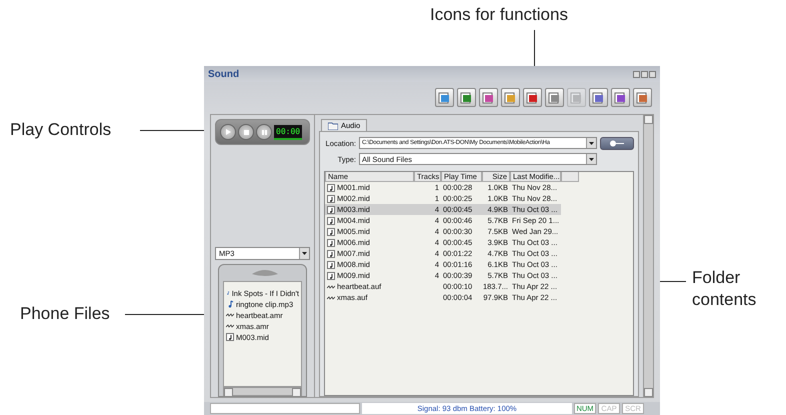  What do you see at coordinates (716, 278) in the screenshot?
I see `callout-label: Folder` at bounding box center [716, 278].